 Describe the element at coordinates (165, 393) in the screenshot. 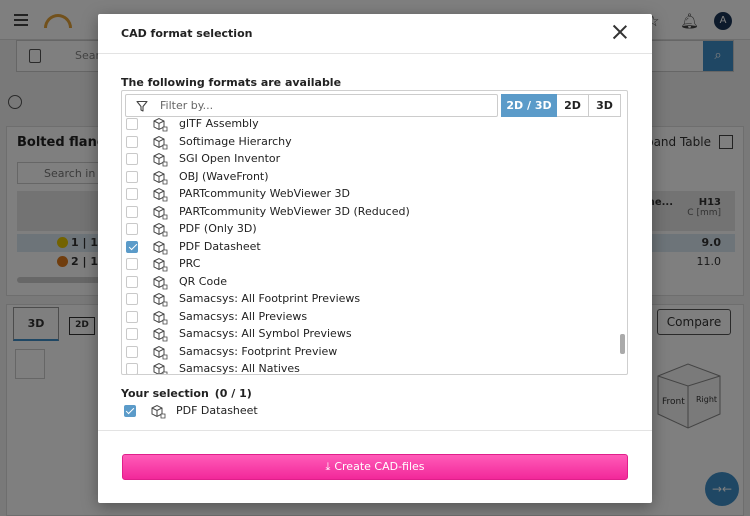

I see `selection-title: Your selection` at that location.